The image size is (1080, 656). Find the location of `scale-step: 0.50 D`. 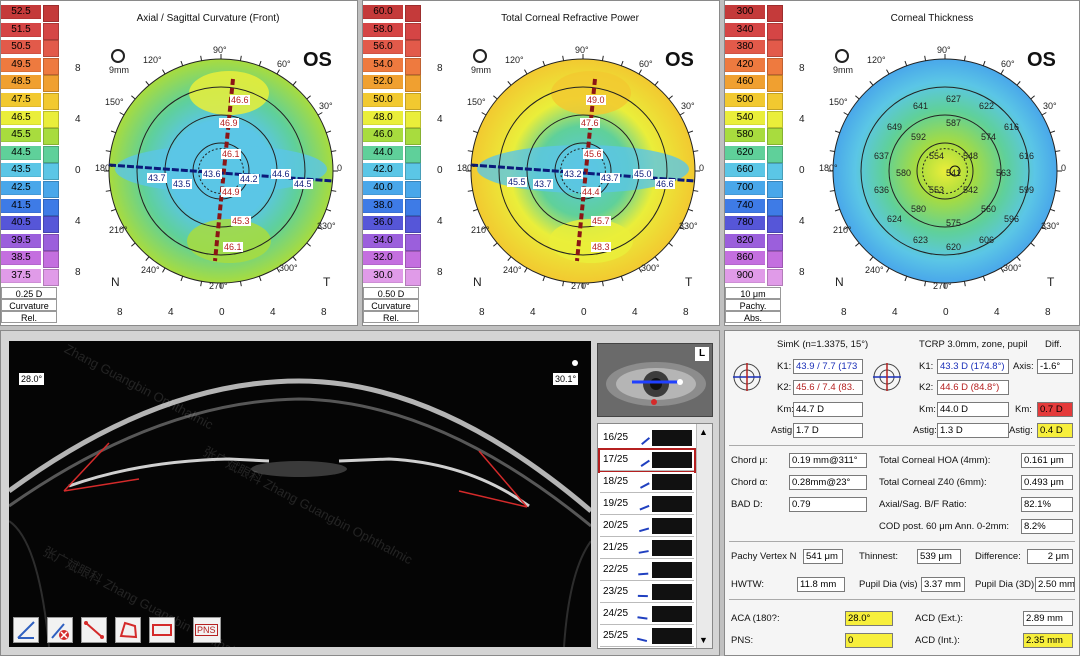

scale-step: 0.50 D is located at coordinates (391, 293).